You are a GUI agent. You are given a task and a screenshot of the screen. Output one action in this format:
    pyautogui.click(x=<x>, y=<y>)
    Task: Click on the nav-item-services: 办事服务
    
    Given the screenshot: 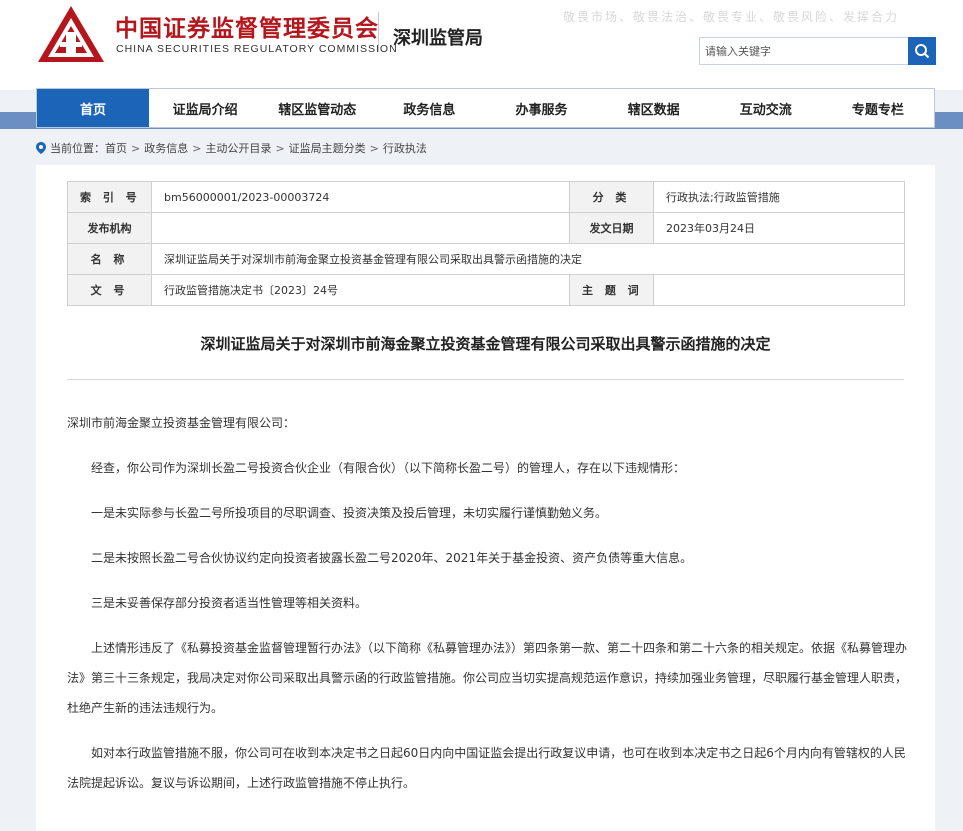 What is the action you would take?
    pyautogui.click(x=542, y=108)
    